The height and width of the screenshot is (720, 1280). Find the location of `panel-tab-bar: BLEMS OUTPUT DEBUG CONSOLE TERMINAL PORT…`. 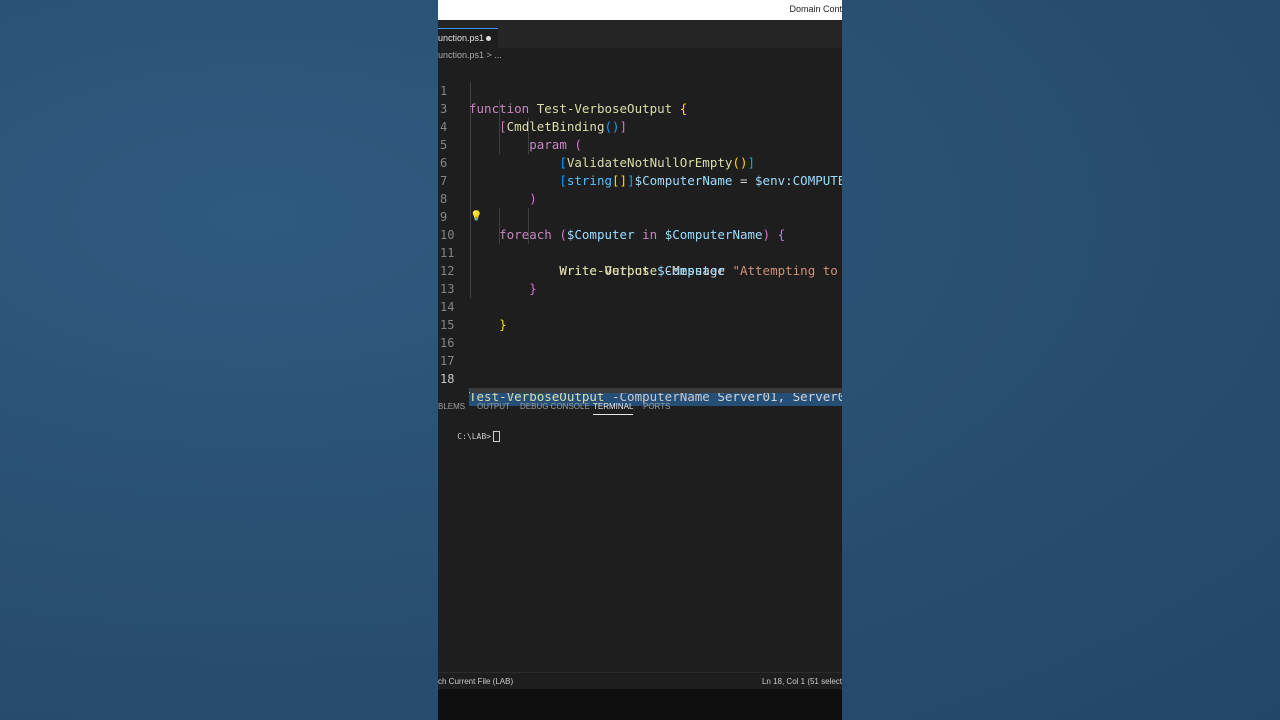

panel-tab-bar: BLEMS OUTPUT DEBUG CONSOLE TERMINAL PORT… is located at coordinates (640, 406).